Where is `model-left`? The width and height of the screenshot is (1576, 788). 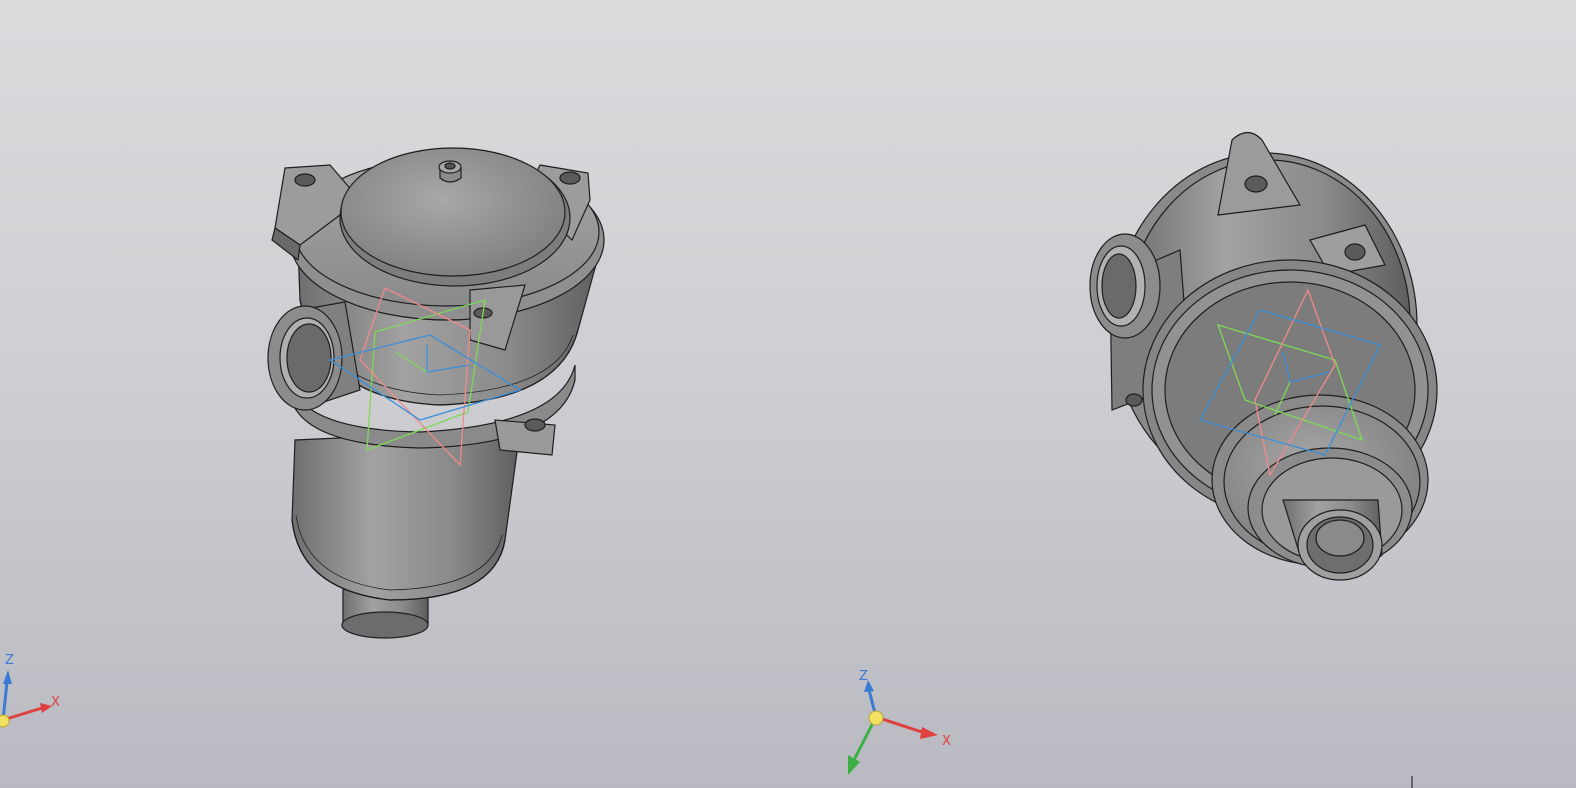 model-left is located at coordinates (436, 393).